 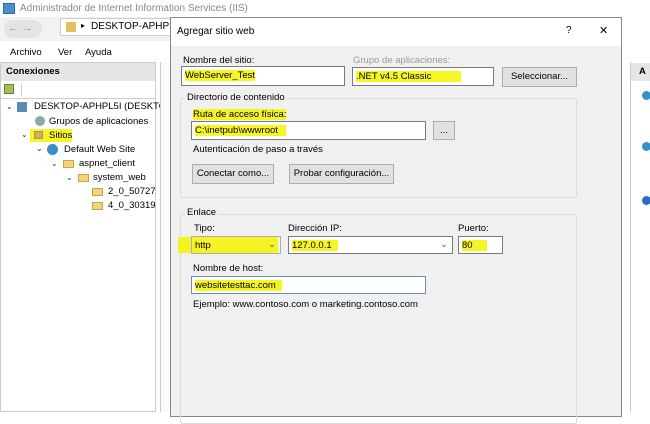 What do you see at coordinates (219, 60) in the screenshot?
I see `site-name-label: Nombre del sitio:` at bounding box center [219, 60].